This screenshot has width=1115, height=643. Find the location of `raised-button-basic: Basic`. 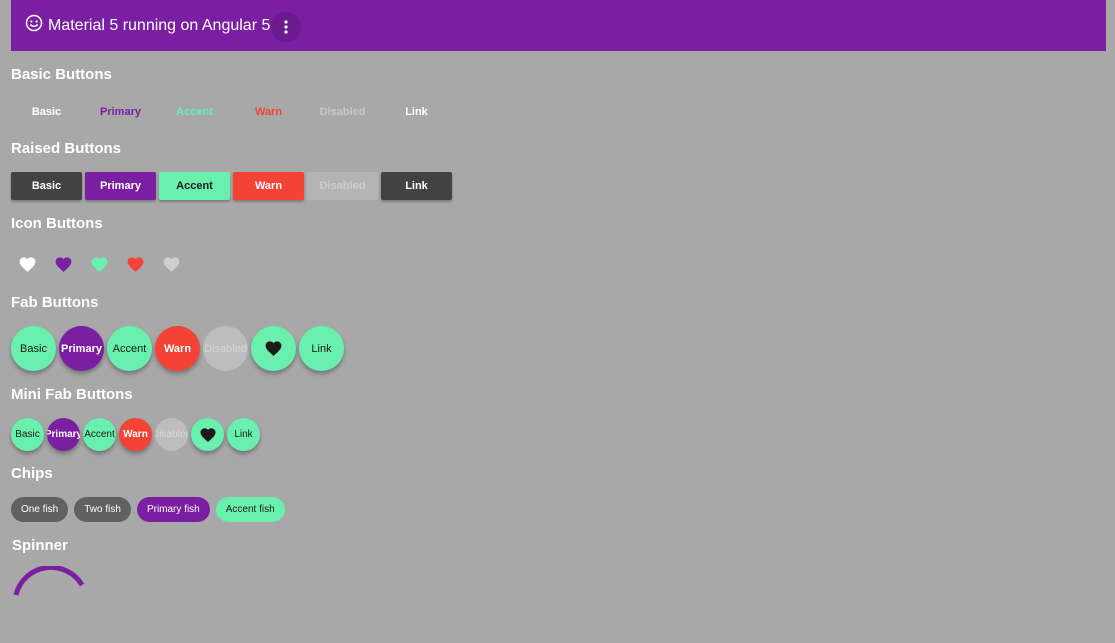

raised-button-basic: Basic is located at coordinates (46, 186).